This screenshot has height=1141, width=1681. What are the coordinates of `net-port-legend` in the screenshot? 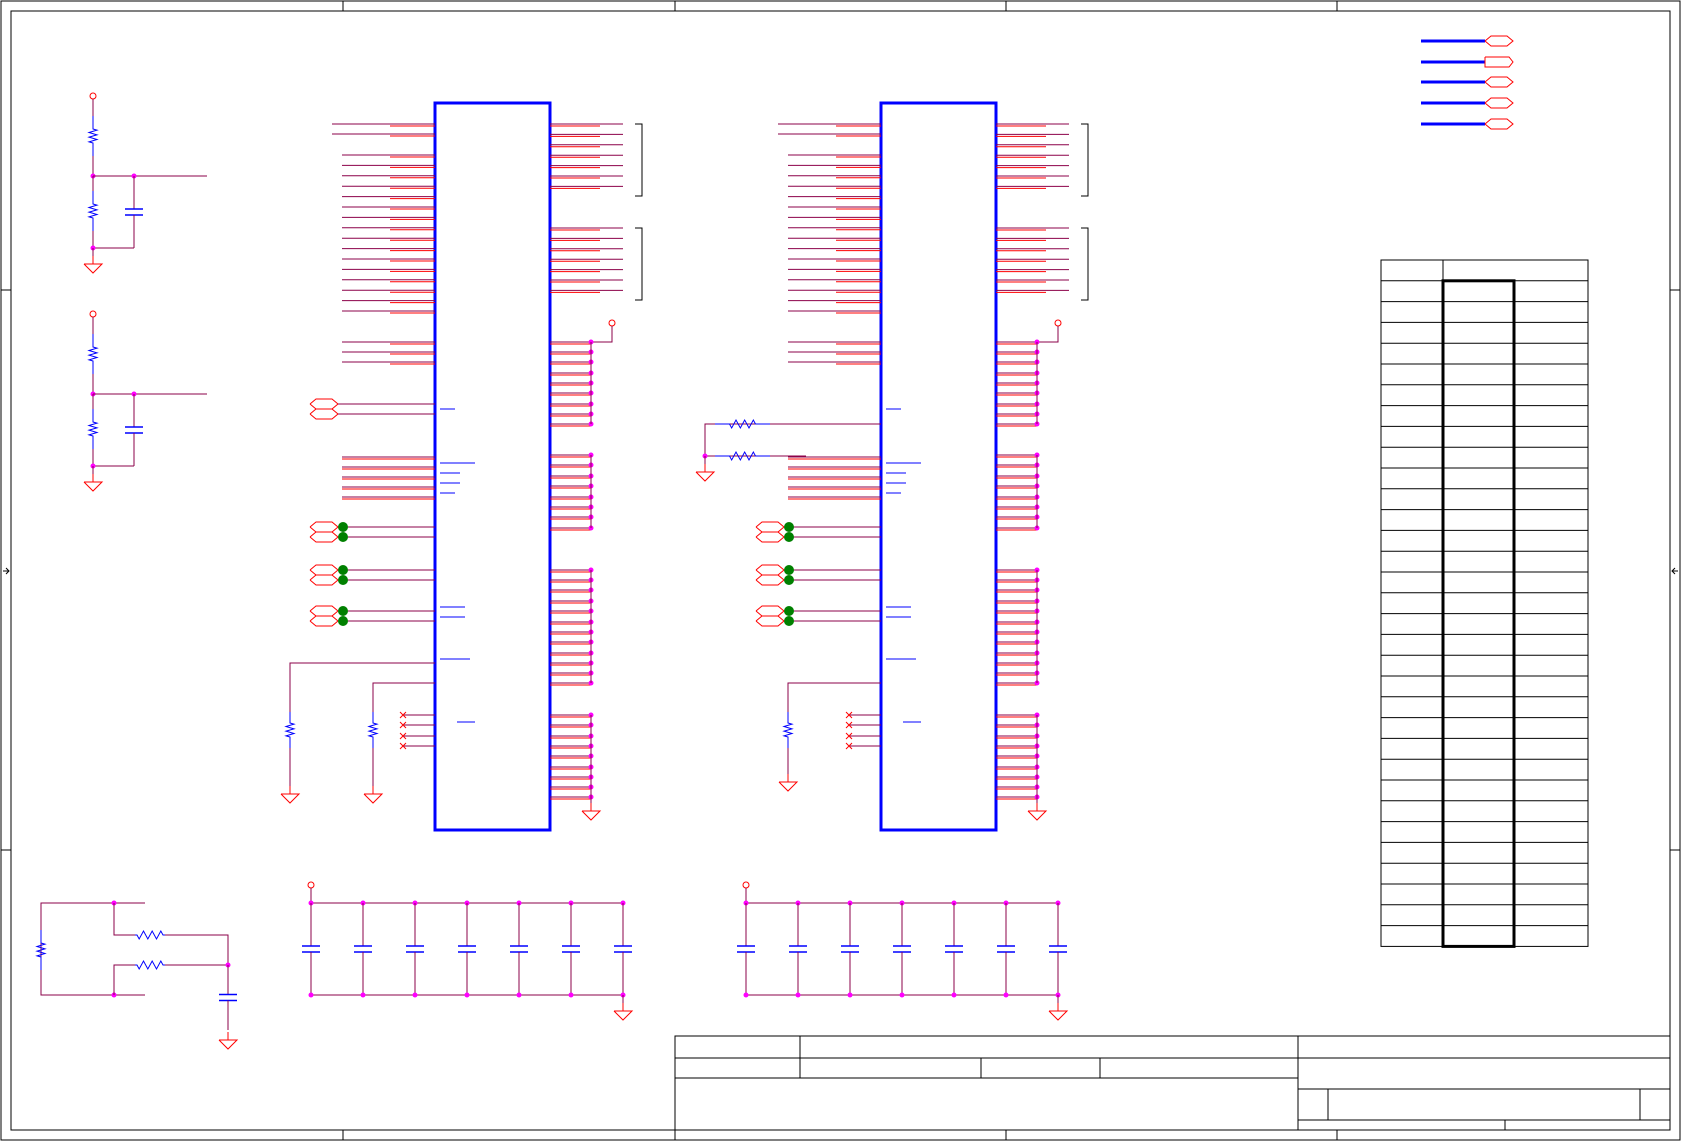 It's located at (1467, 82).